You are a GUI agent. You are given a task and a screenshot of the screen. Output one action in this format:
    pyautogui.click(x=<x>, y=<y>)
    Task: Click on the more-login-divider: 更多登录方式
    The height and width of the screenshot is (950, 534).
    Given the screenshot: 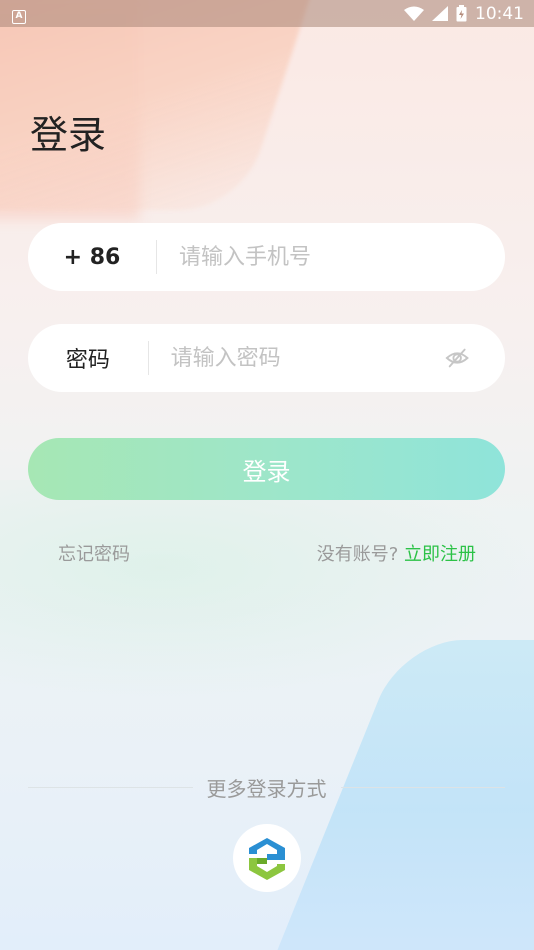 What is the action you would take?
    pyautogui.click(x=266, y=787)
    